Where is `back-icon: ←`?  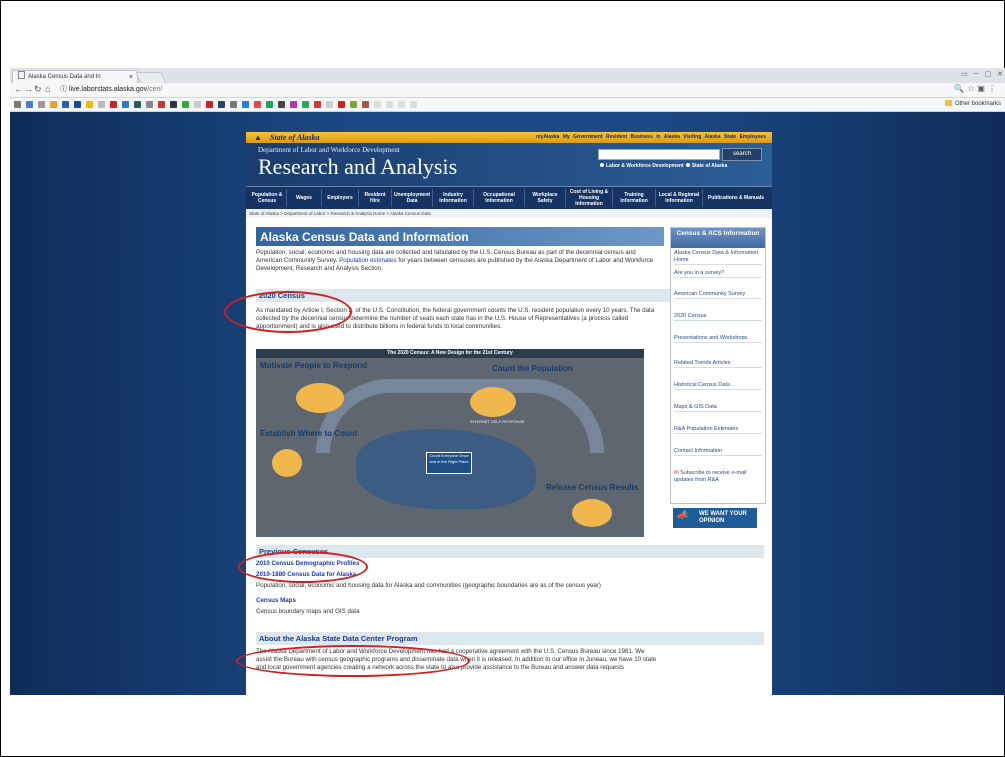
back-icon: ← is located at coordinates (18, 89).